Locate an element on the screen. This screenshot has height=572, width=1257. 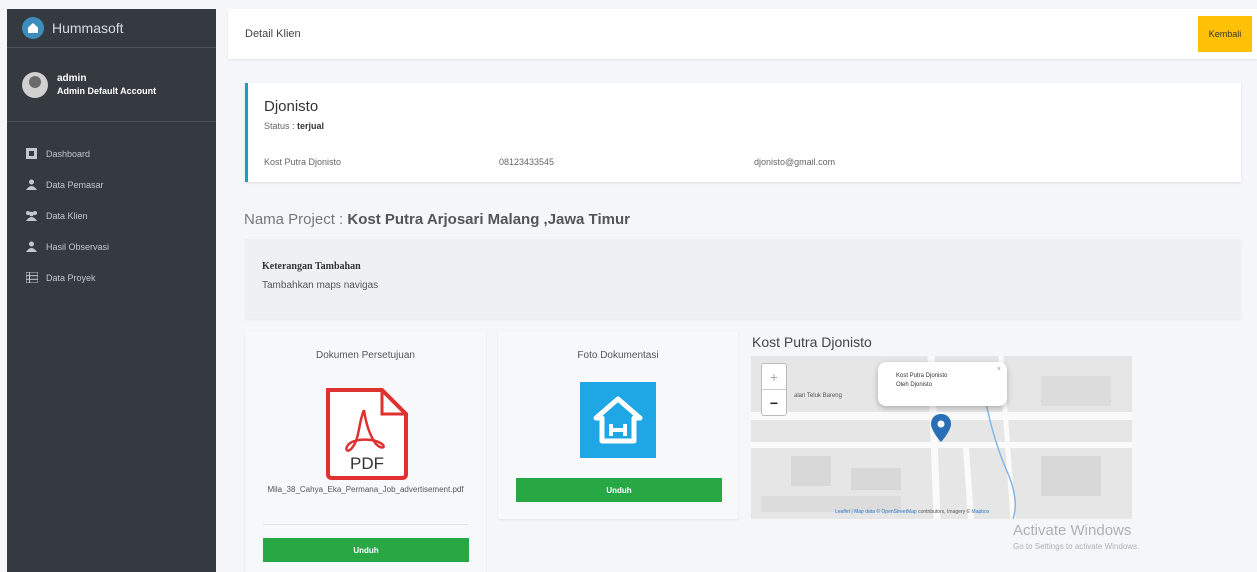
back-button: Kembali is located at coordinates (1225, 34).